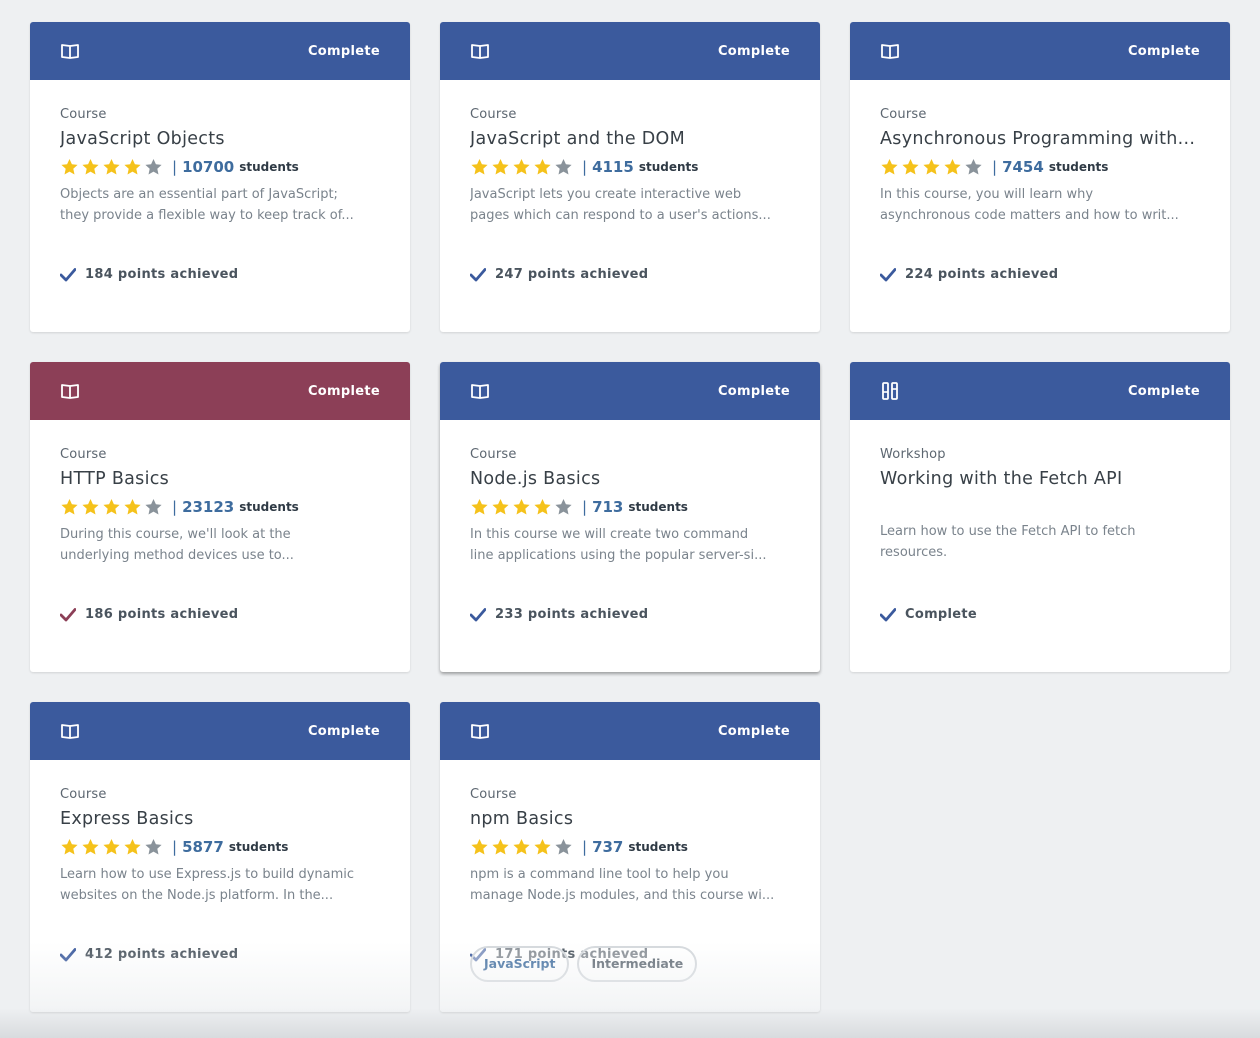 Image resolution: width=1260 pixels, height=1038 pixels. What do you see at coordinates (987, 194) in the screenshot?
I see `description-line: In this course, you will learn why` at bounding box center [987, 194].